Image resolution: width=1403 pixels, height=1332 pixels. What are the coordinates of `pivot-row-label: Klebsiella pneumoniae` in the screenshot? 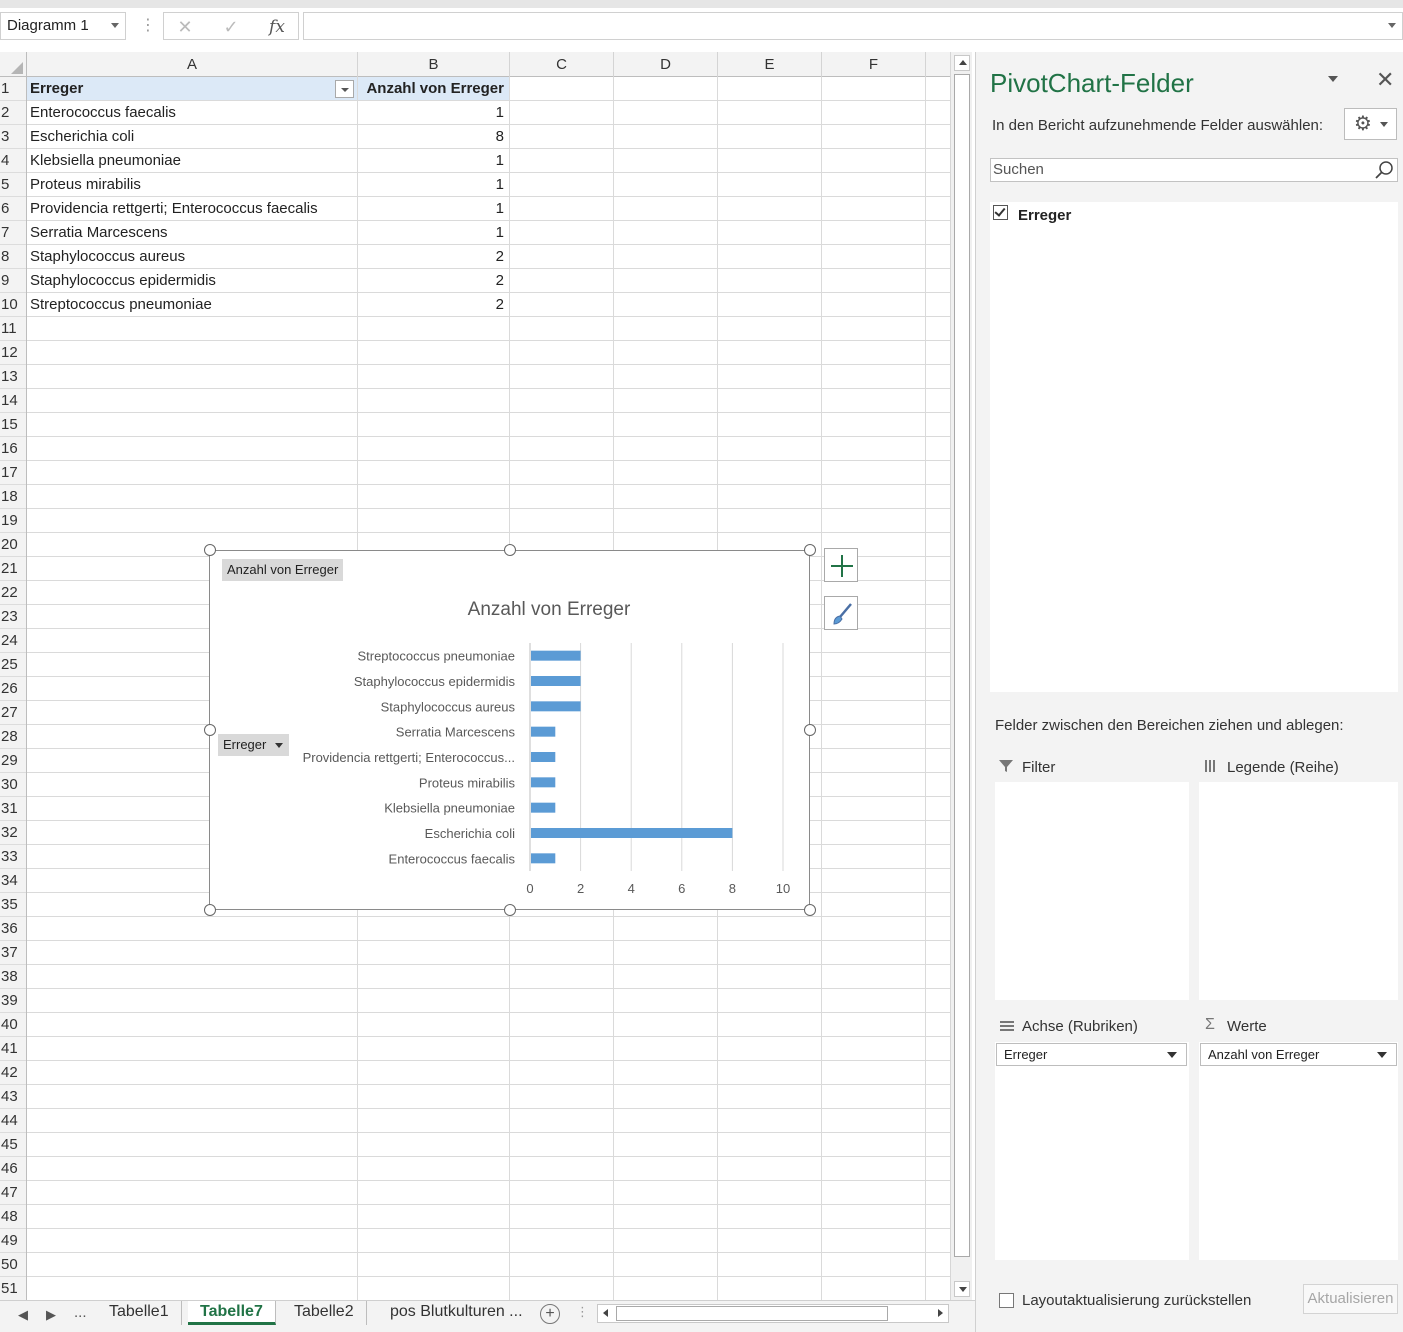 It's located at (192, 161).